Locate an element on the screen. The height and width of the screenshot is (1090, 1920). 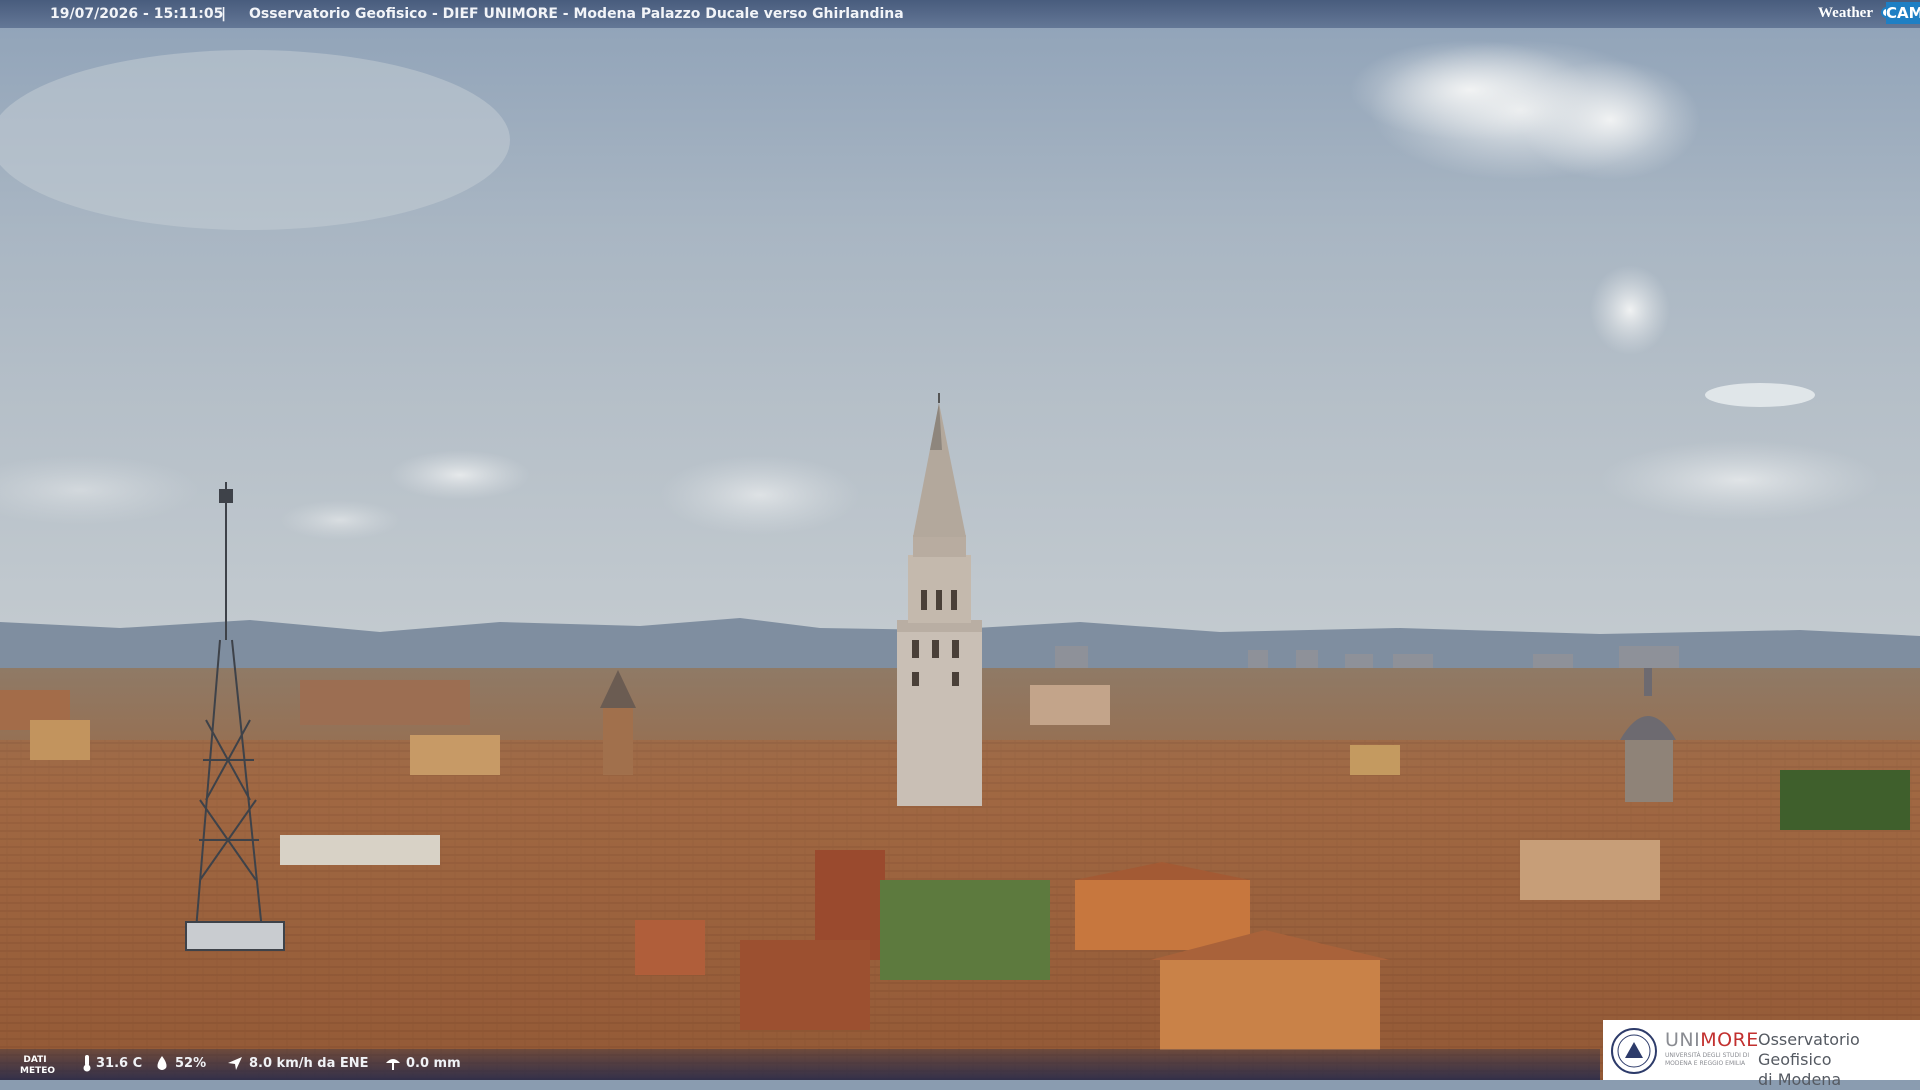
rain-value: 0.0 mm is located at coordinates (433, 1063).